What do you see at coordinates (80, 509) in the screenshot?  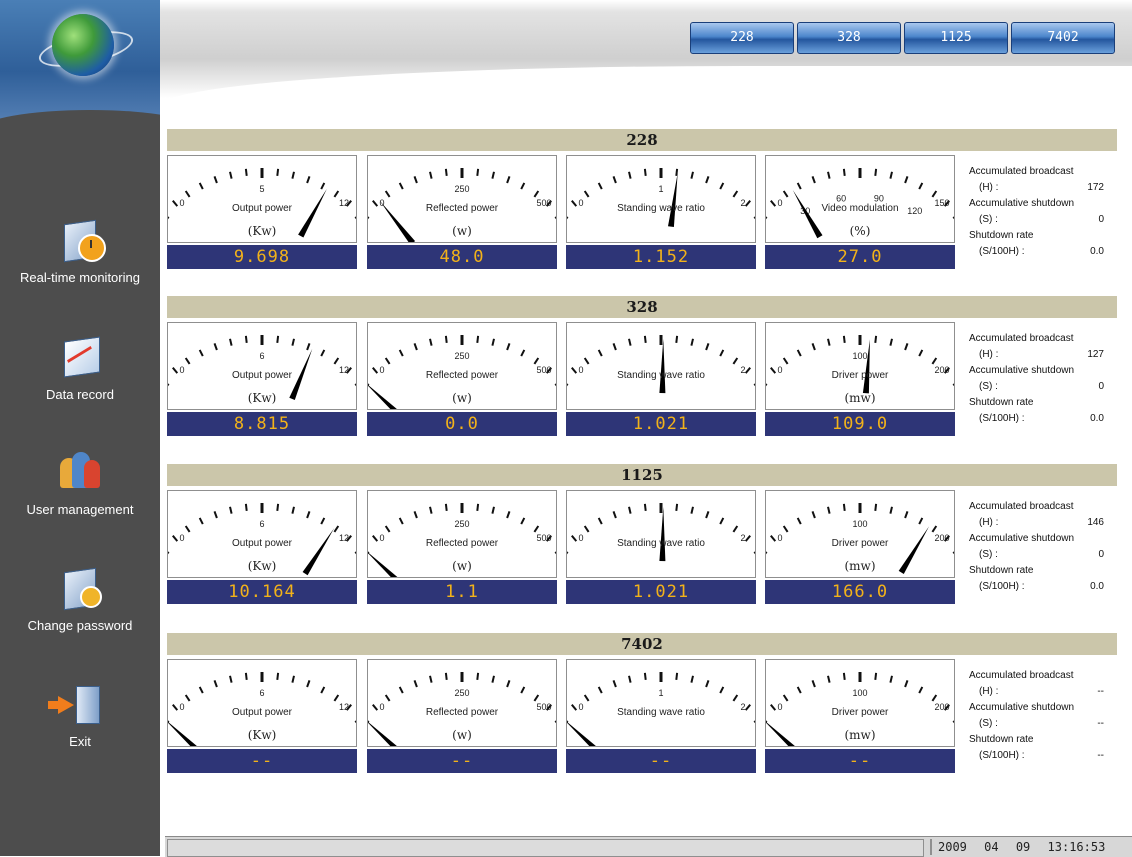 I see `nav-label: User management` at bounding box center [80, 509].